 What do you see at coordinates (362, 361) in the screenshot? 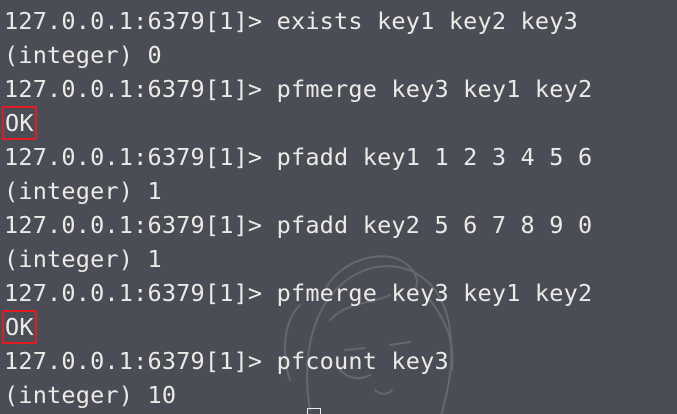
I see `command-text: pfcount key3` at bounding box center [362, 361].